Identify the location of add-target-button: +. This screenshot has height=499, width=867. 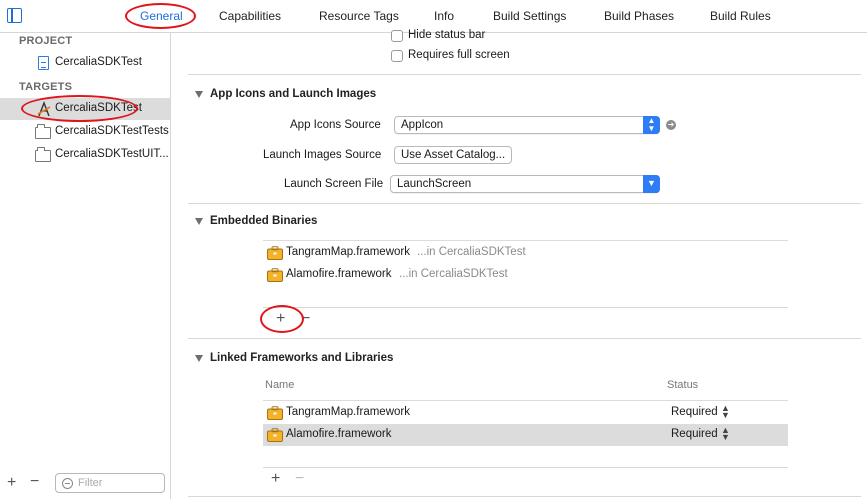
(11, 483).